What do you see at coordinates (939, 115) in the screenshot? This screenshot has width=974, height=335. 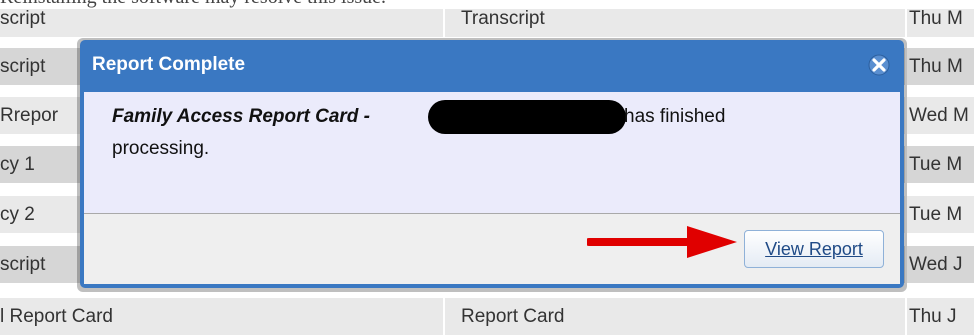 I see `table-cell: Wed M` at bounding box center [939, 115].